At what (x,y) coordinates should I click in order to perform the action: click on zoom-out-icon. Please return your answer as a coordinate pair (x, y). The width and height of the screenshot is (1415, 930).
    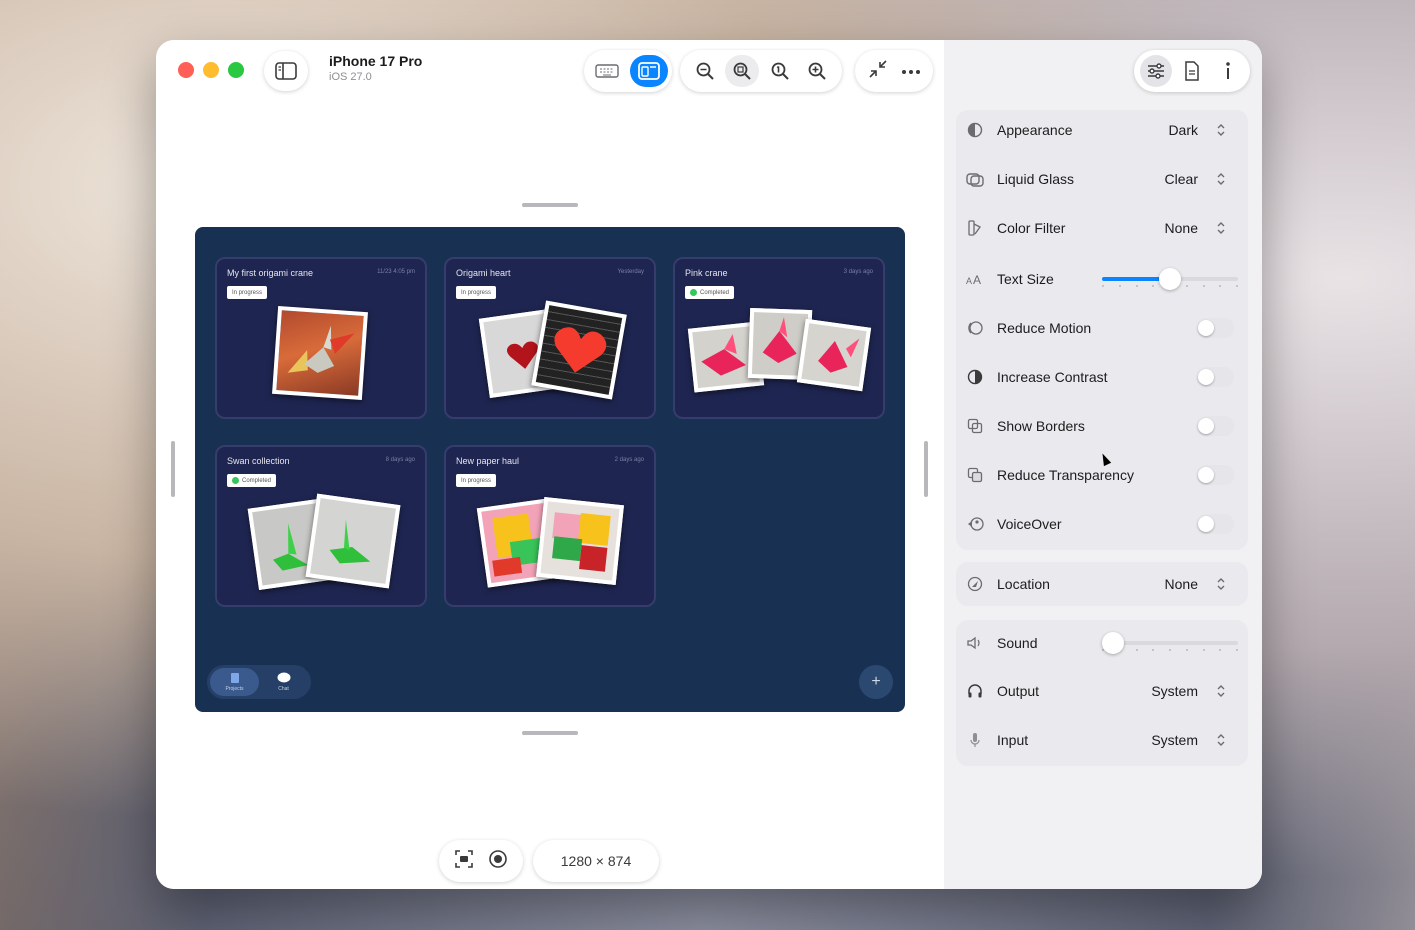
    Looking at the image, I should click on (705, 71).